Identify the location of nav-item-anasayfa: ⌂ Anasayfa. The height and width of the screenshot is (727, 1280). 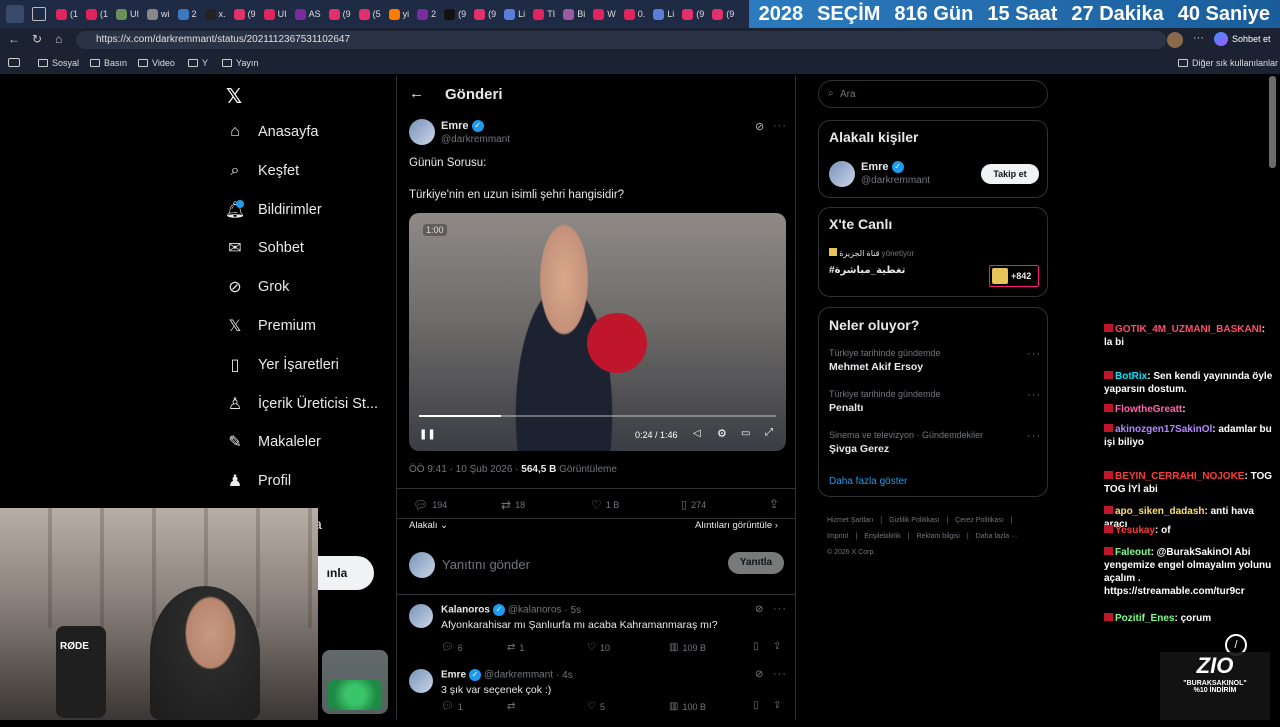
(272, 132).